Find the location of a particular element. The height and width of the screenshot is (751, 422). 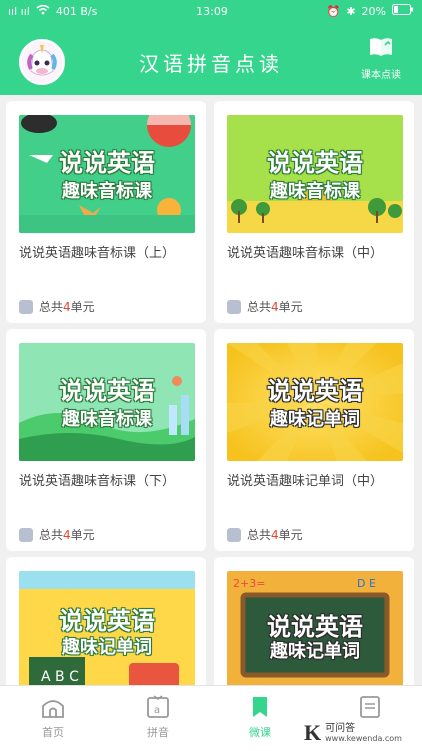

svg-text: A B C is located at coordinates (60, 677).